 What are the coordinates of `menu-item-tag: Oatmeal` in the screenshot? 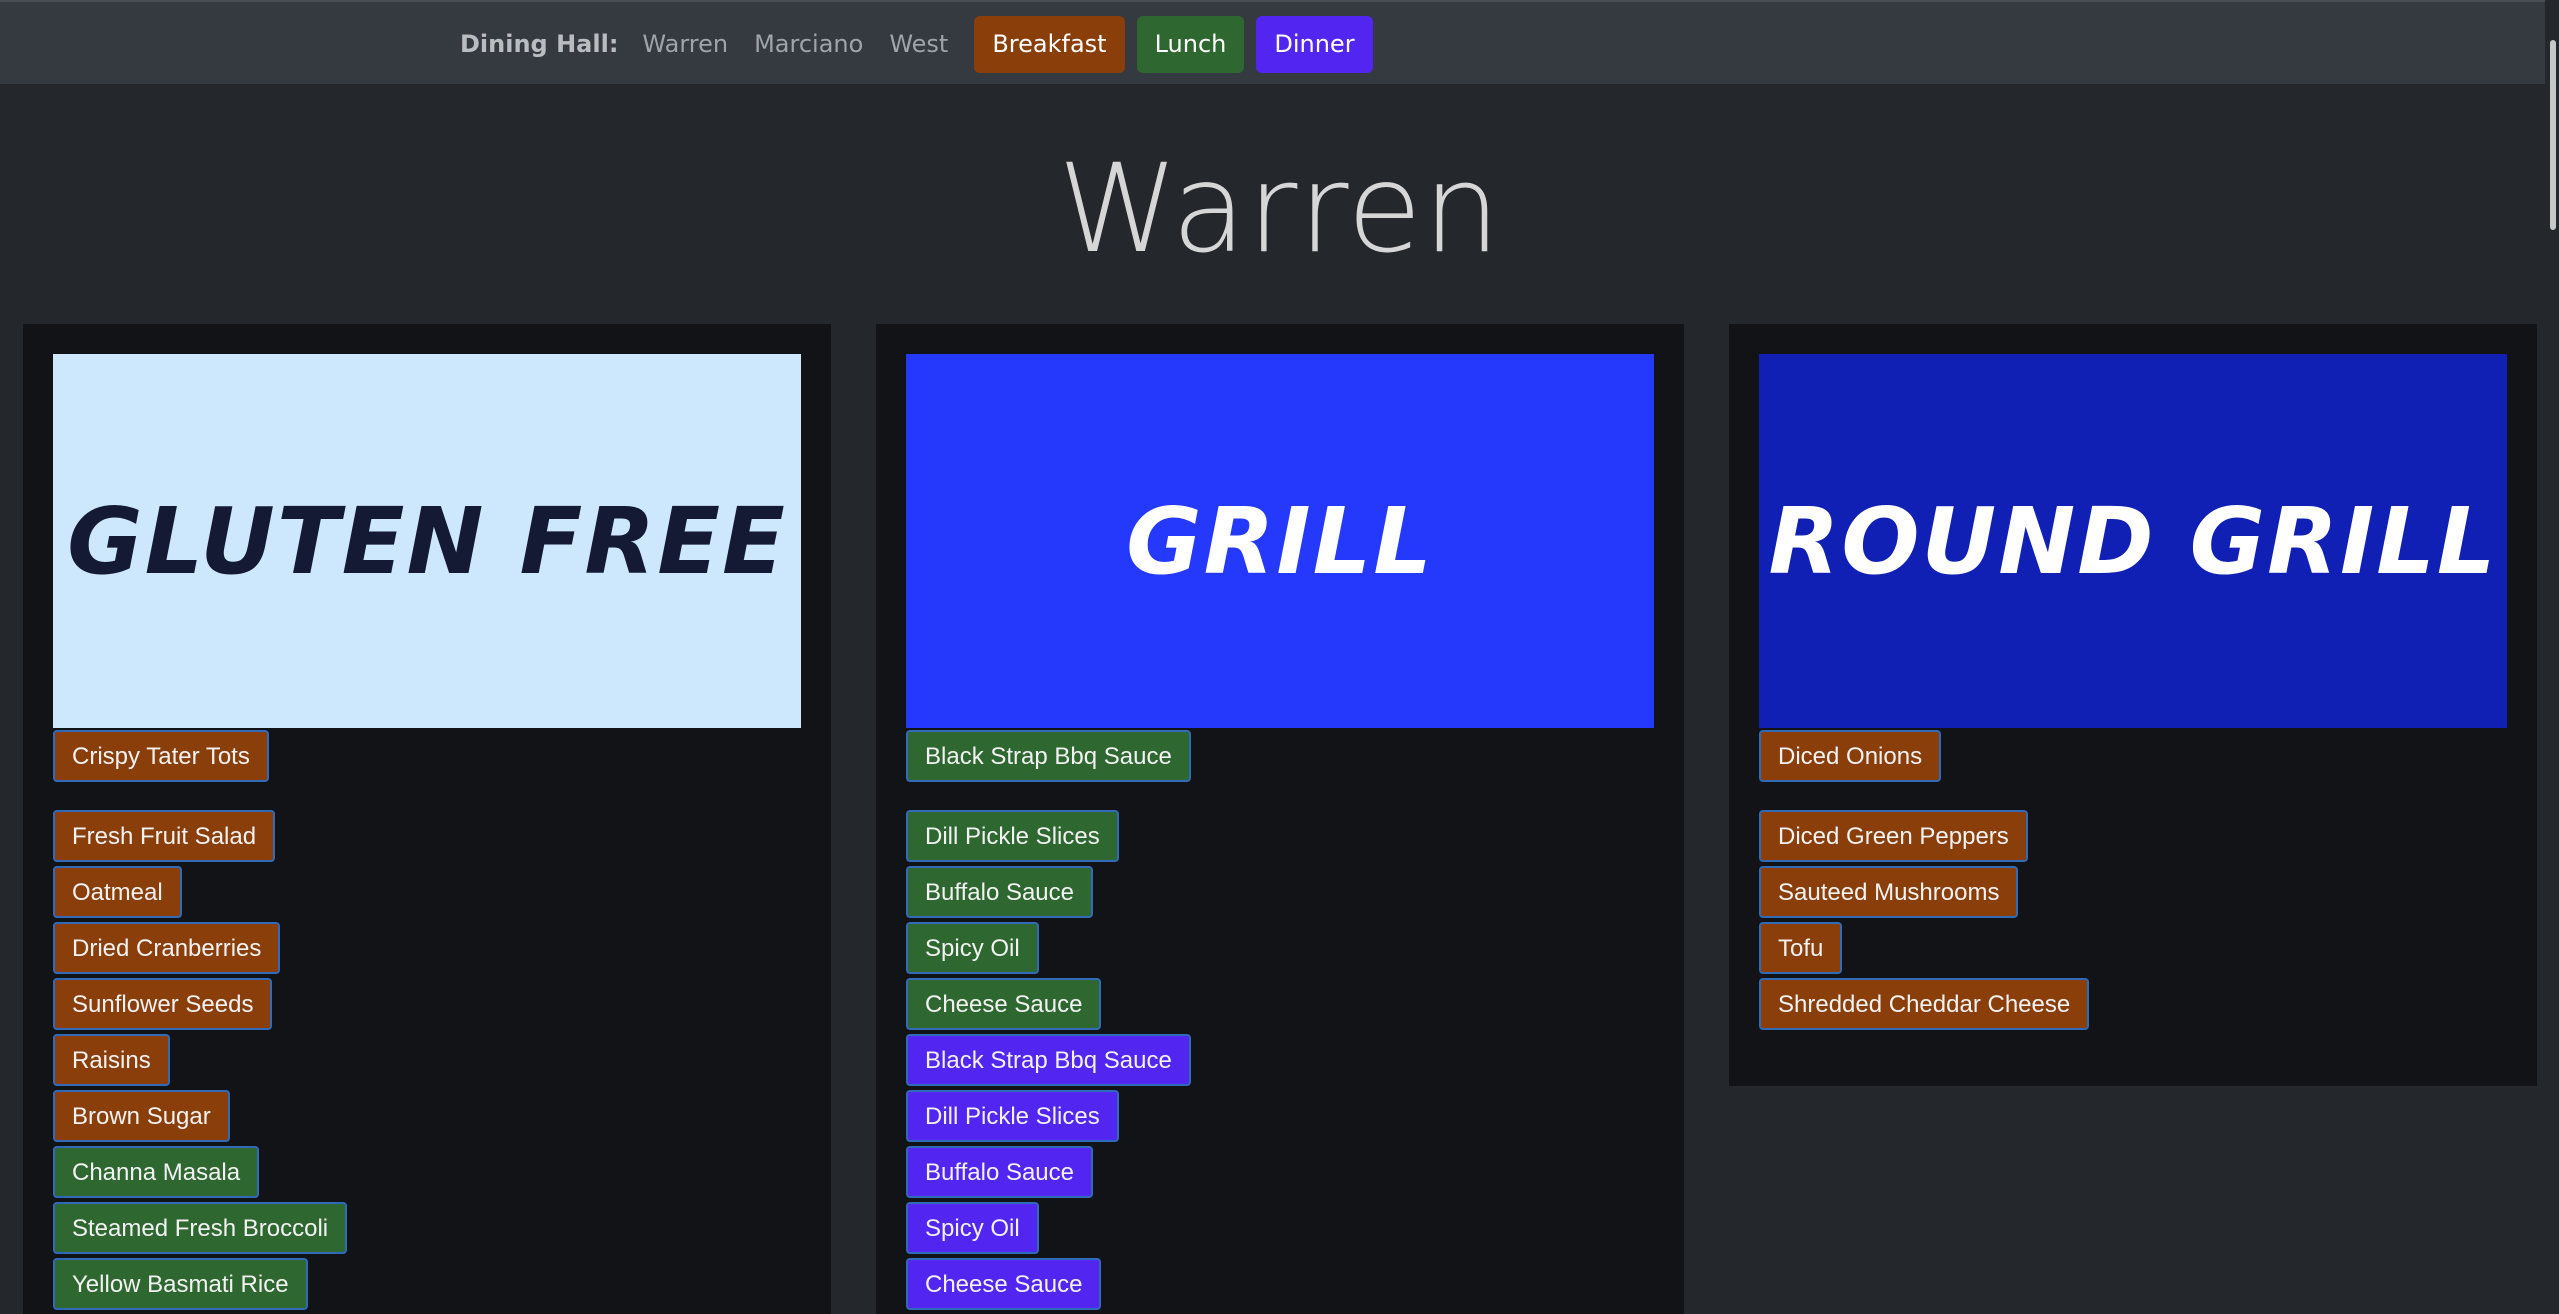 It's located at (117, 892).